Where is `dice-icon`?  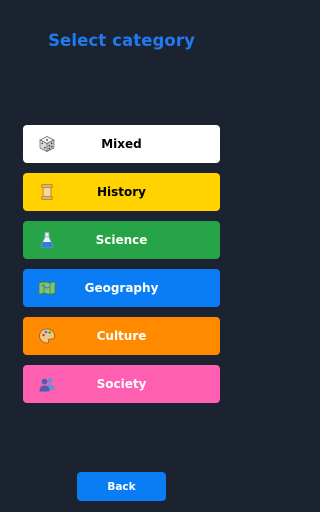 dice-icon is located at coordinates (47, 144).